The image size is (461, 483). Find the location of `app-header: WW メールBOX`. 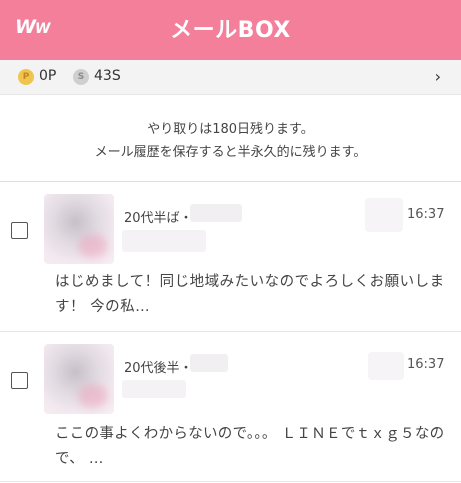

app-header: WW メールBOX is located at coordinates (230, 30).